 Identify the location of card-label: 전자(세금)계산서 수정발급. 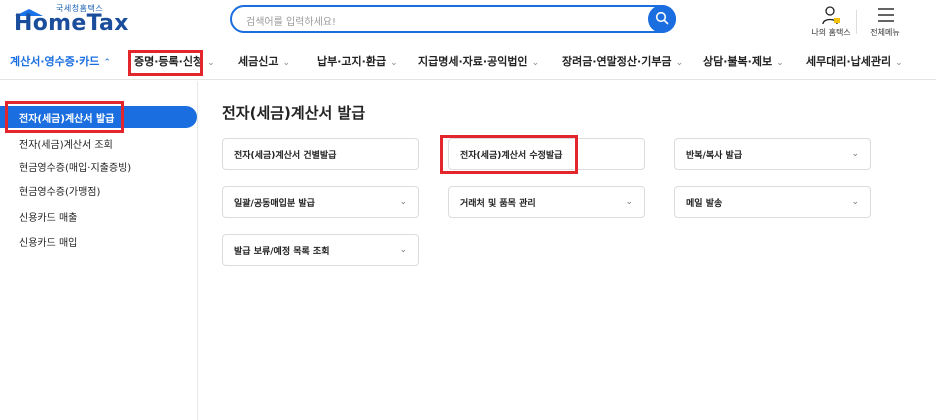
(511, 156).